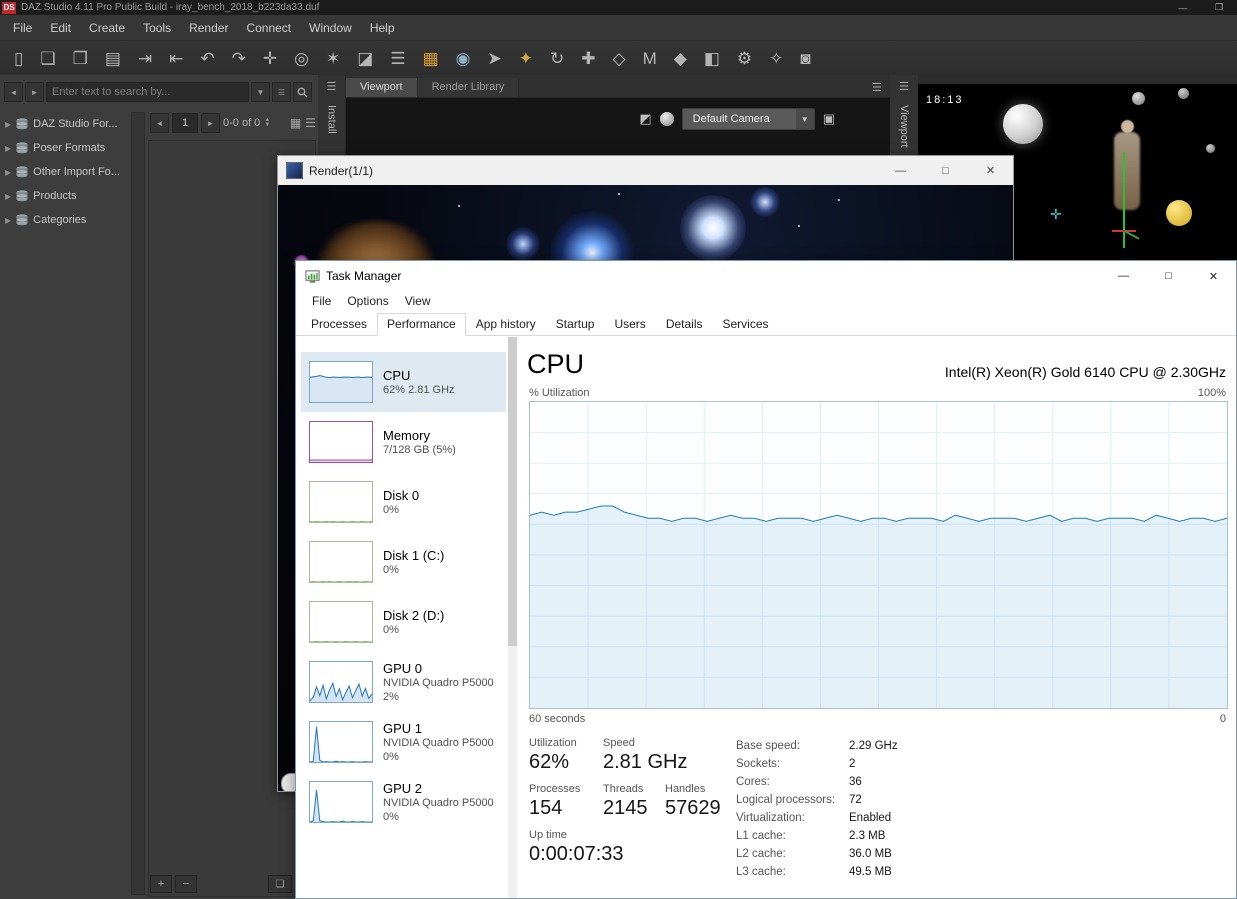 The image size is (1237, 899). Describe the element at coordinates (397, 58) in the screenshot. I see `align-icon: ☰` at that location.